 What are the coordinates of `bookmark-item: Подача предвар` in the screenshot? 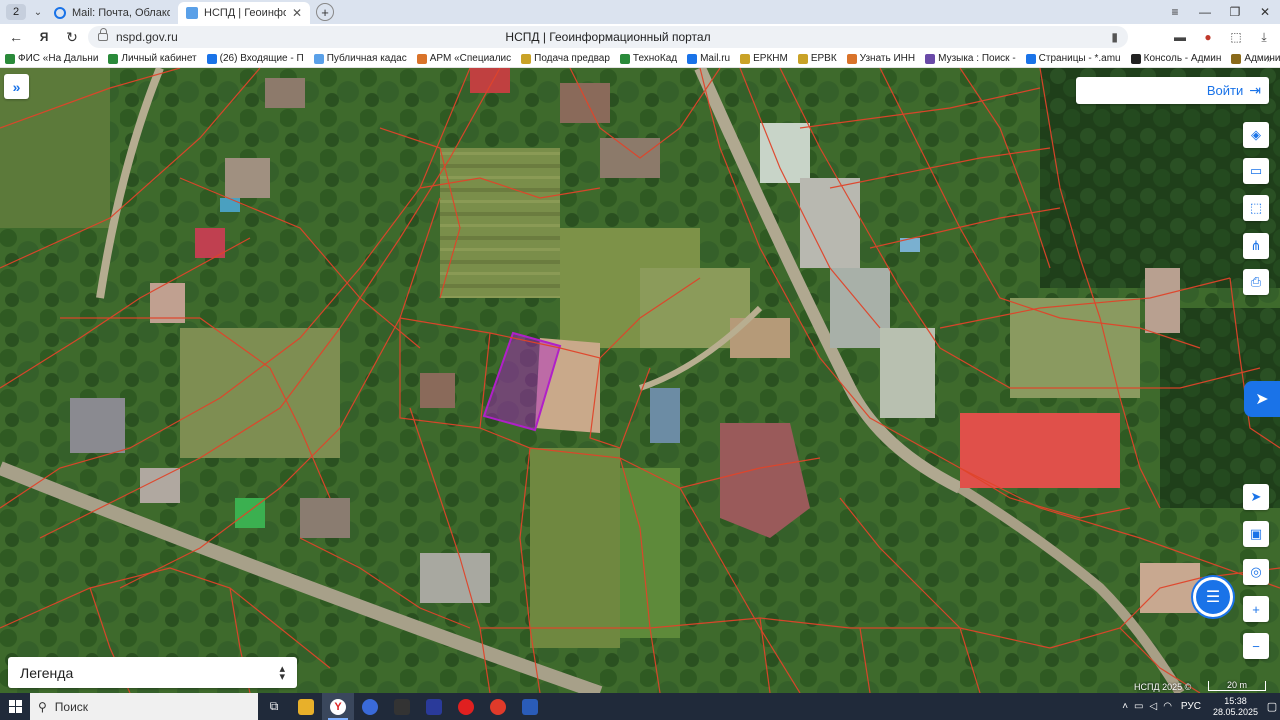 It's located at (565, 58).